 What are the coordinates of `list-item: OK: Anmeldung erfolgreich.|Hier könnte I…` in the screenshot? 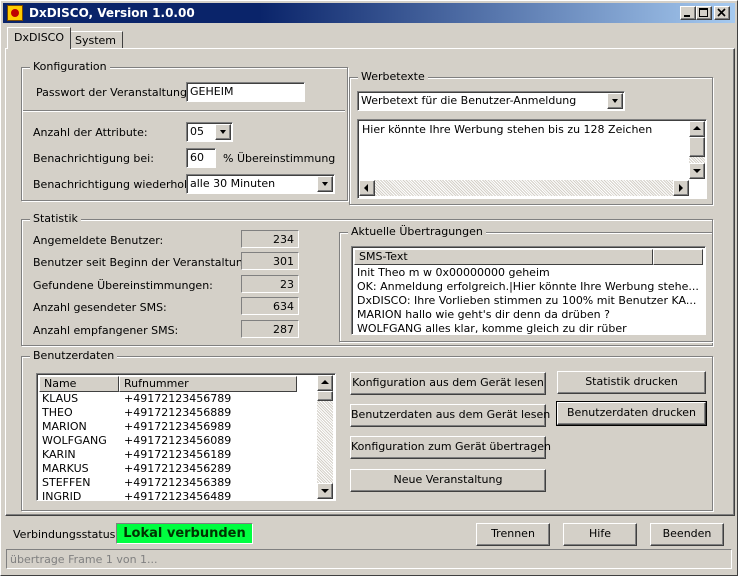 It's located at (528, 287).